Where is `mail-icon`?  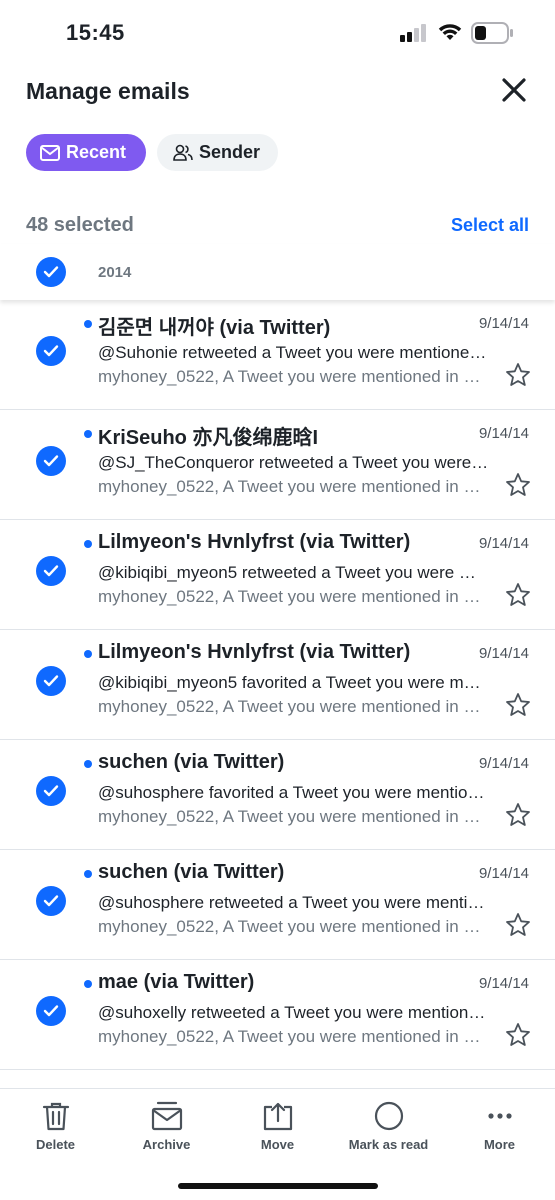
mail-icon is located at coordinates (50, 152).